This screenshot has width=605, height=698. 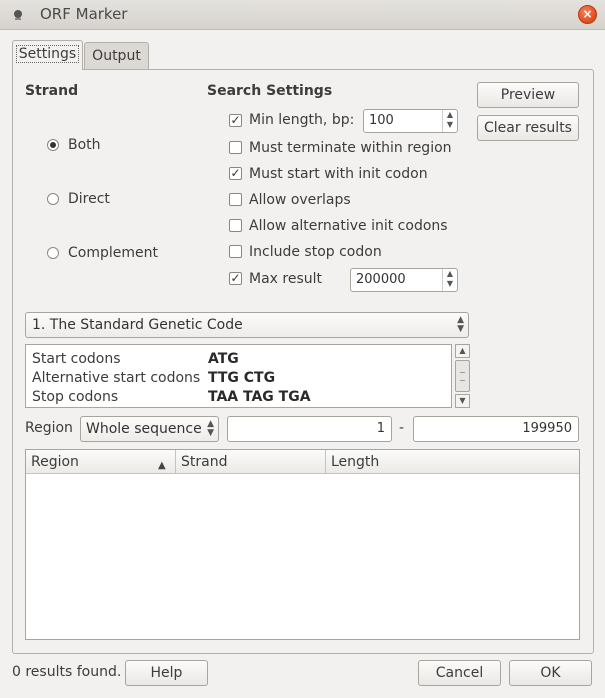 I want to click on max-result-value: 200000, so click(x=381, y=279).